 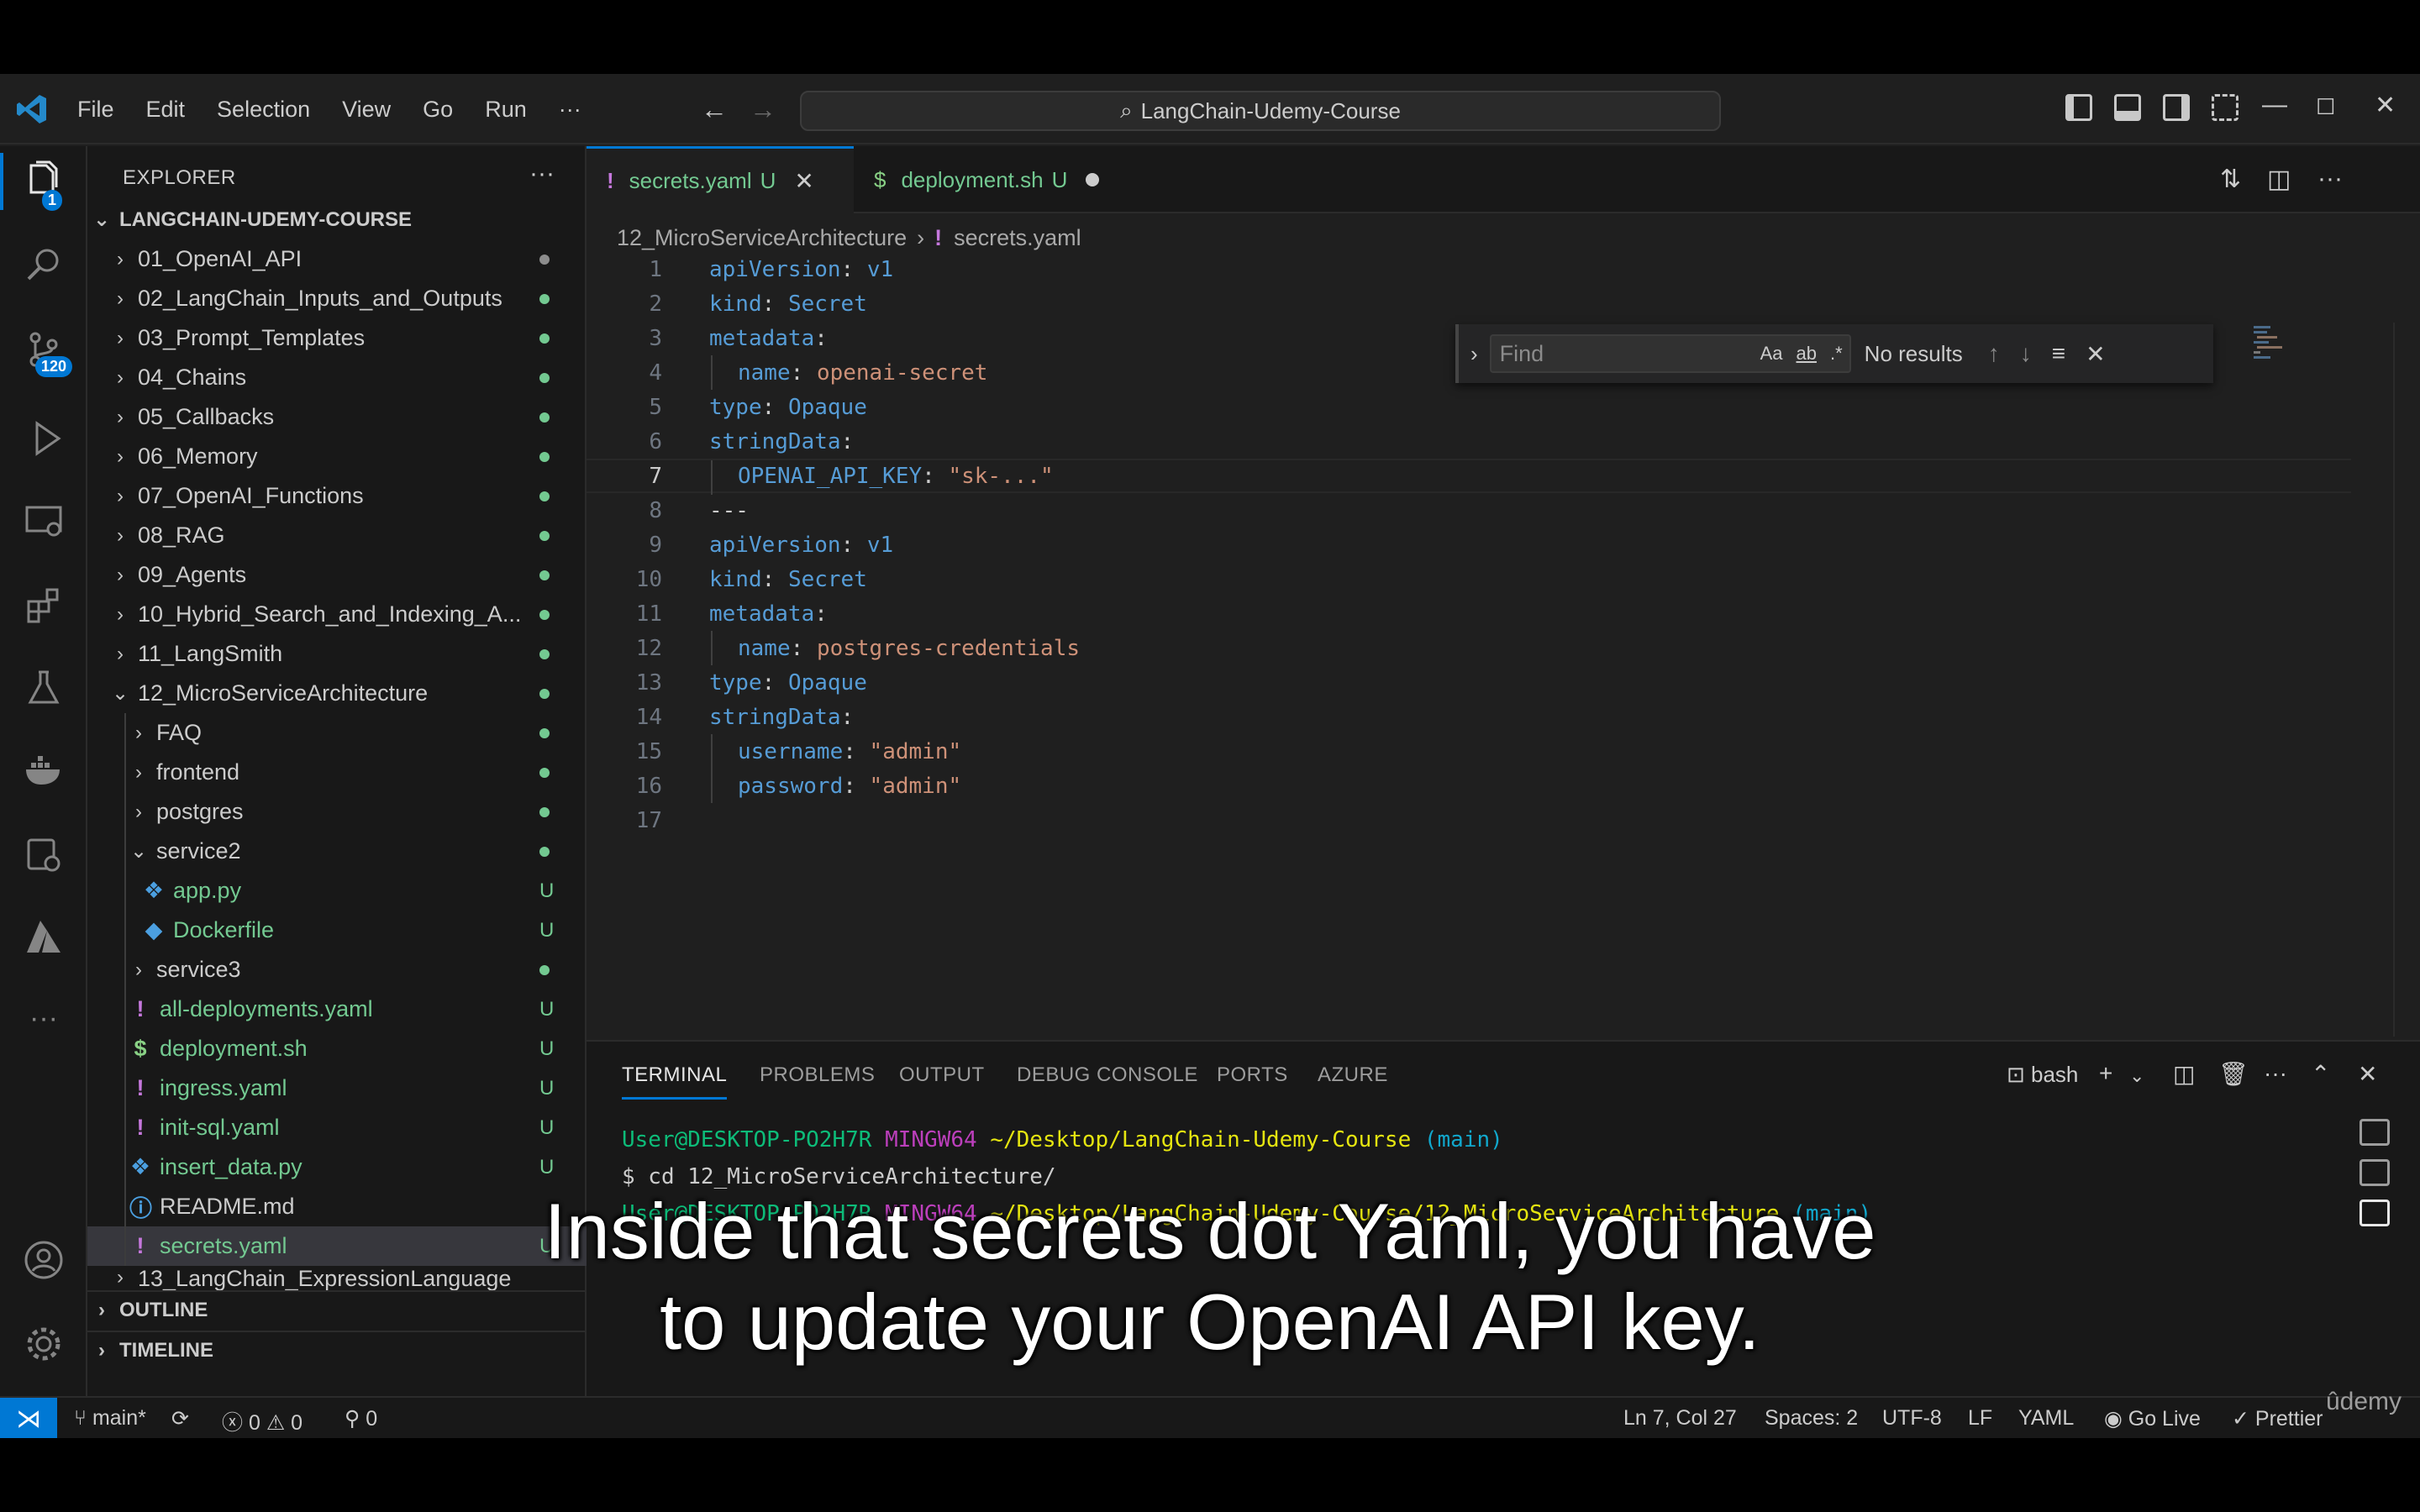 What do you see at coordinates (1811, 1418) in the screenshot?
I see `indentation: Spaces: 2` at bounding box center [1811, 1418].